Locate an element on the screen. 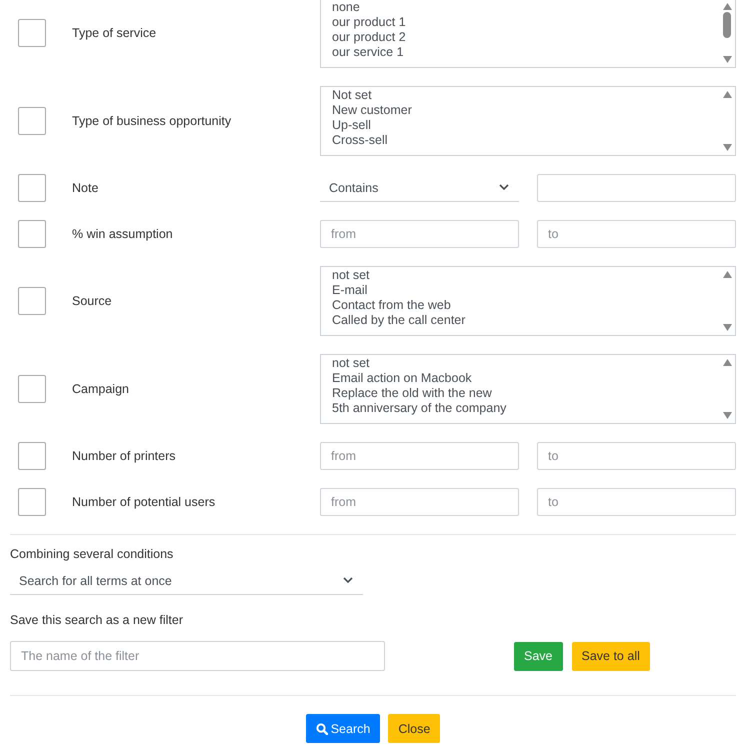 The height and width of the screenshot is (751, 747). list-option: E-mail is located at coordinates (520, 290).